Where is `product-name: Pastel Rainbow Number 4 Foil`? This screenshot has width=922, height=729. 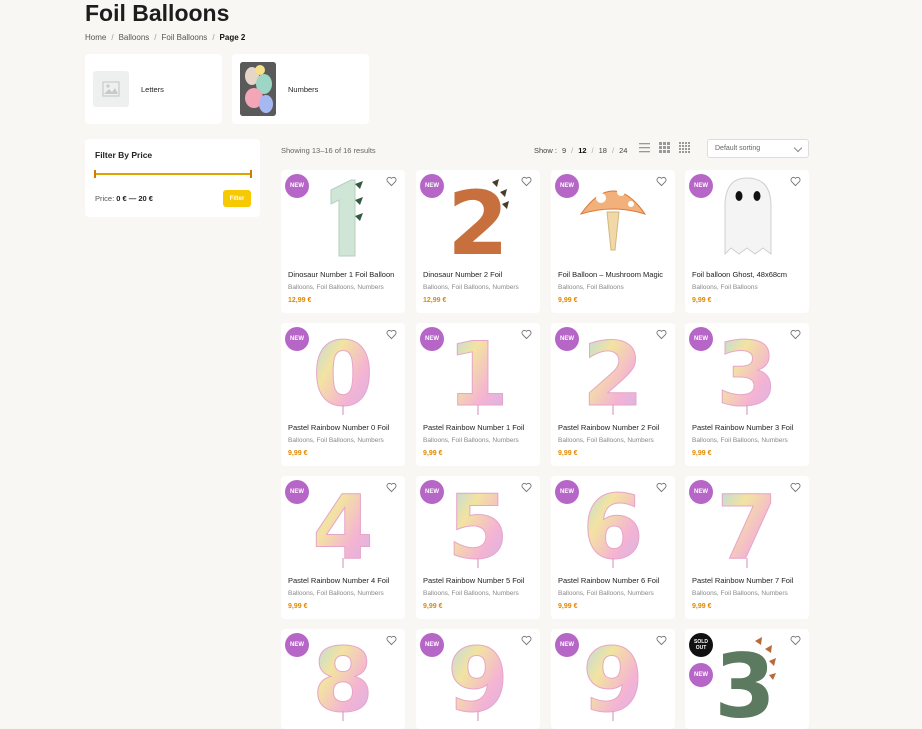
product-name: Pastel Rainbow Number 4 Foil is located at coordinates (345, 580).